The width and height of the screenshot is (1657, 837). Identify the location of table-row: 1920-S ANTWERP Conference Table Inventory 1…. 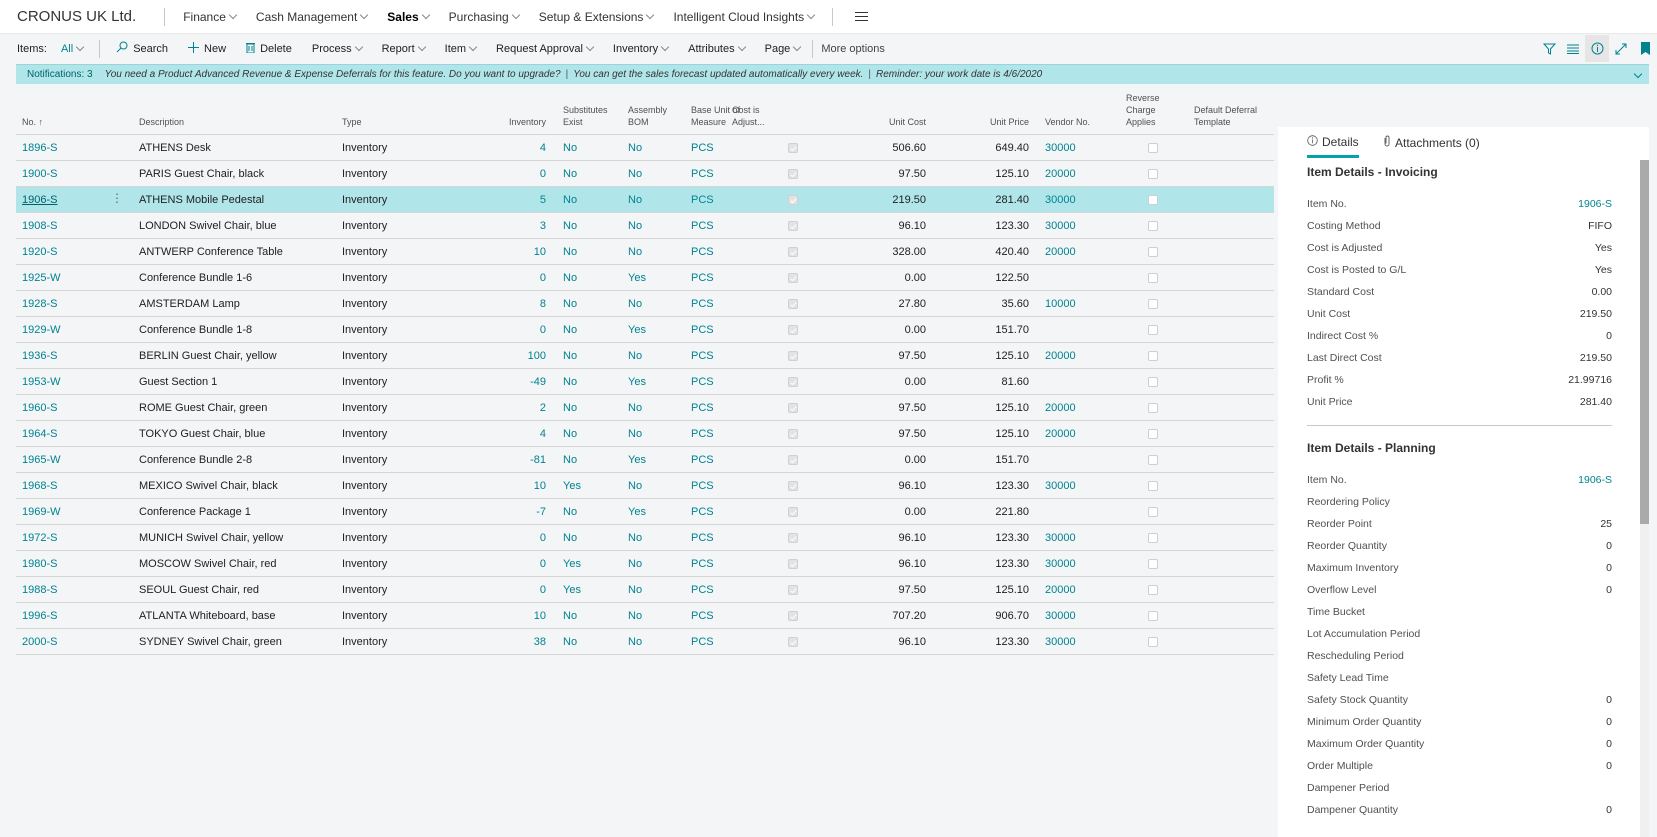
(645, 252).